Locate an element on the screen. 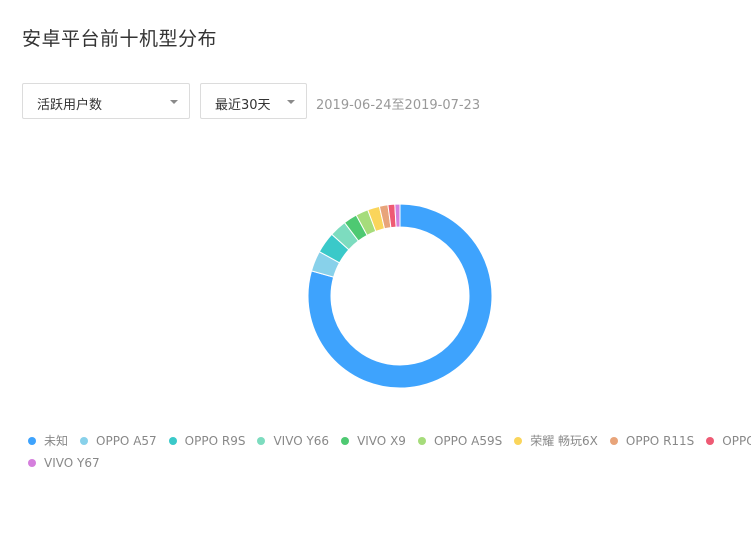  legend-item: OPPO R9S is located at coordinates (207, 440).